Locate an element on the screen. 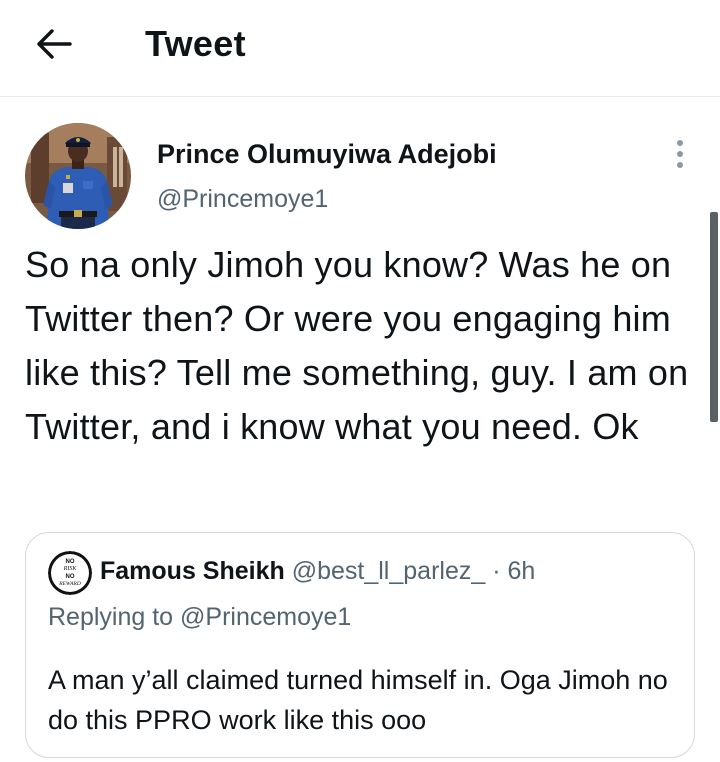 This screenshot has height=762, width=720. back-button is located at coordinates (54, 44).